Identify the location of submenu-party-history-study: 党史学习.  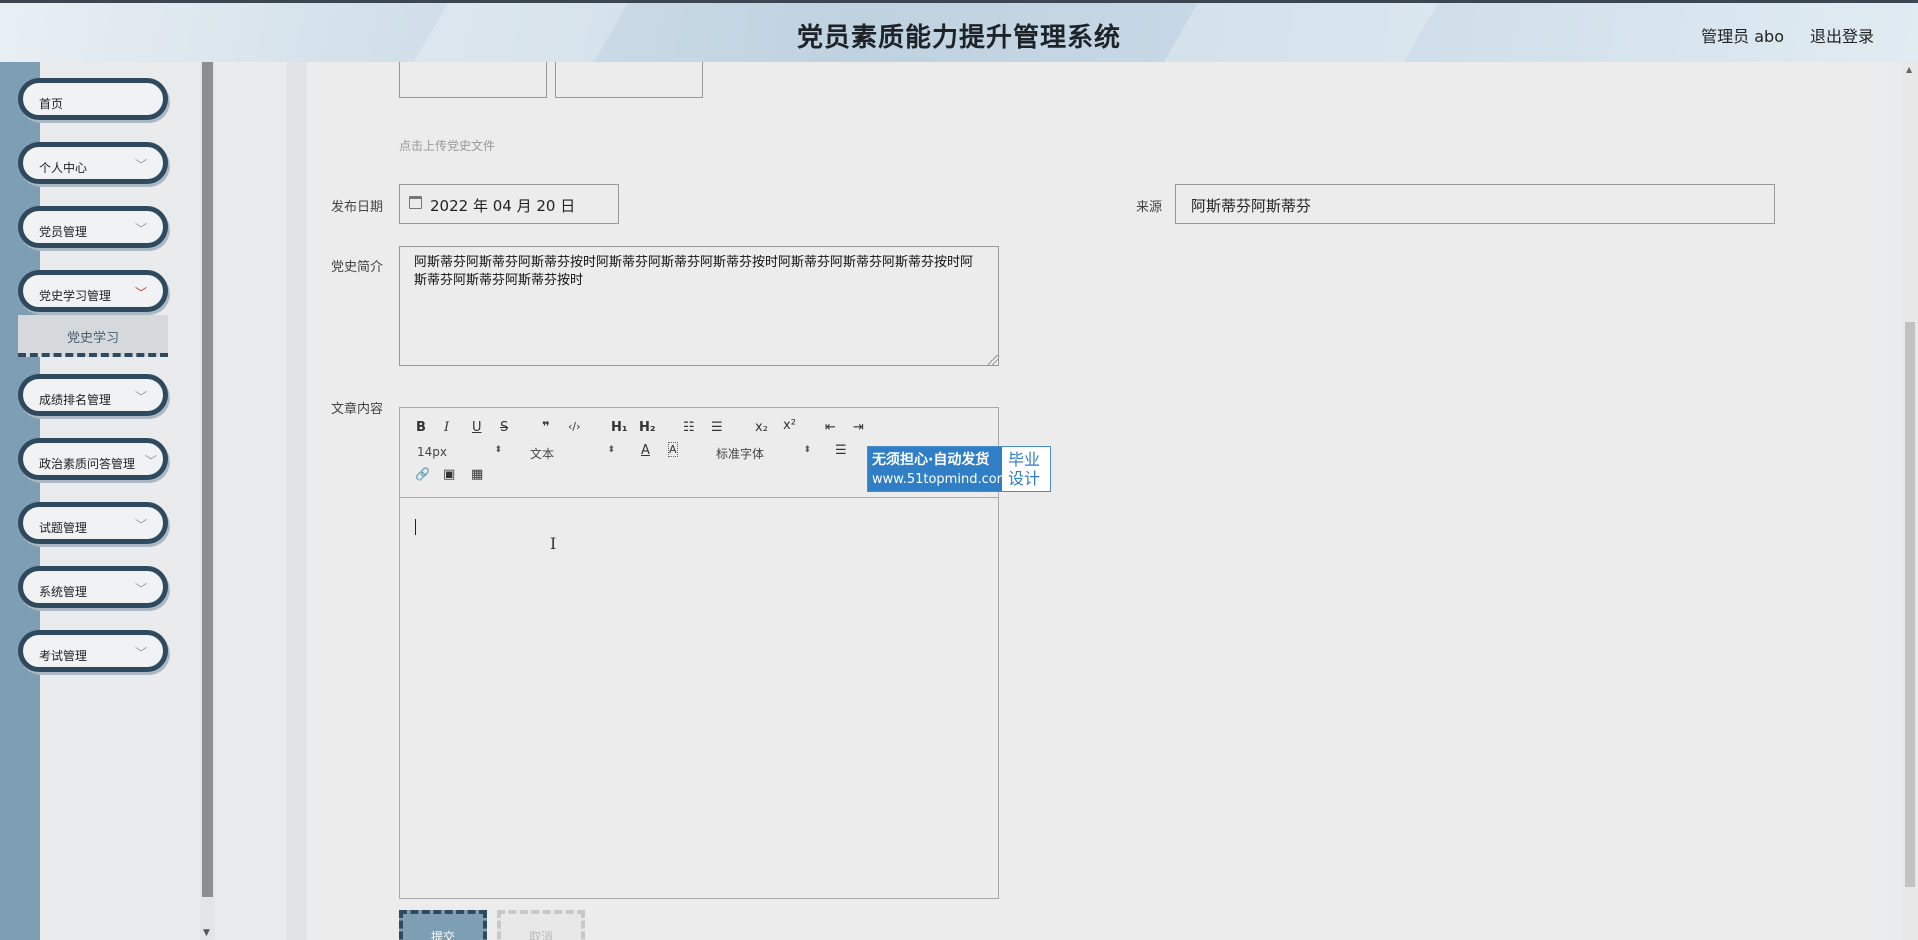
(93, 336).